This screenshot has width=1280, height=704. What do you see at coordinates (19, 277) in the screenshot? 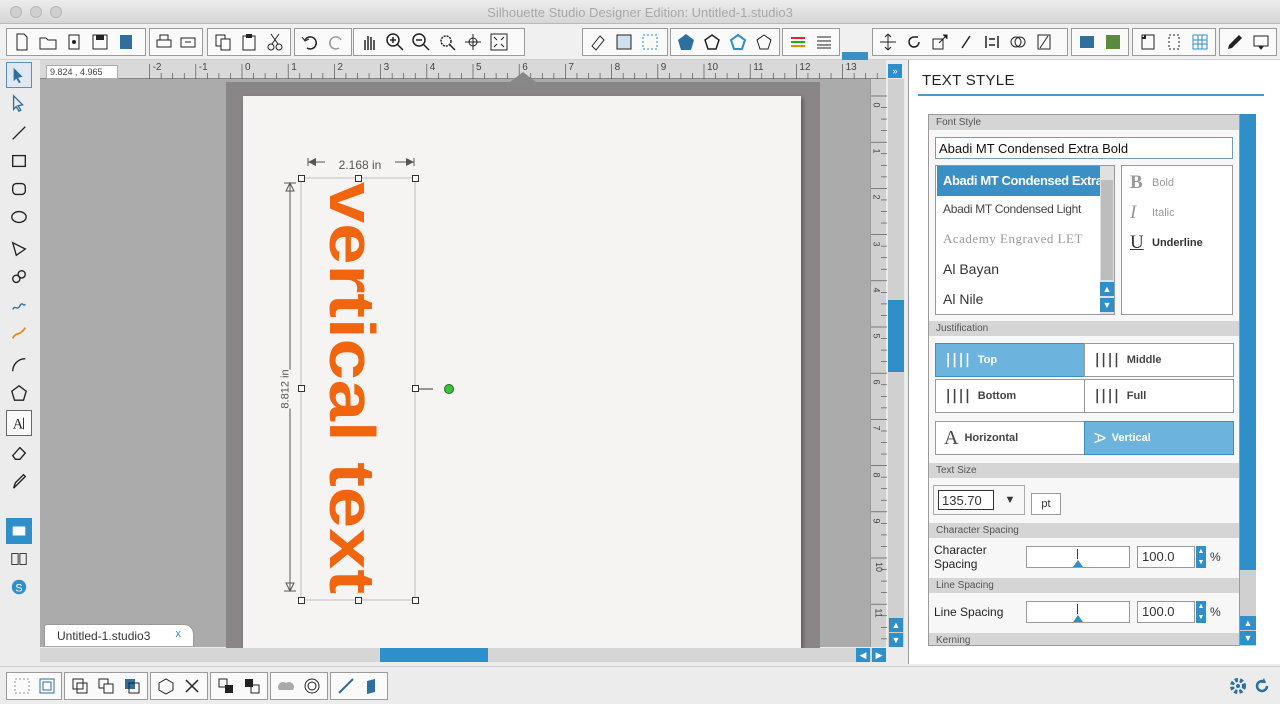
I see `curve-tool-icon` at bounding box center [19, 277].